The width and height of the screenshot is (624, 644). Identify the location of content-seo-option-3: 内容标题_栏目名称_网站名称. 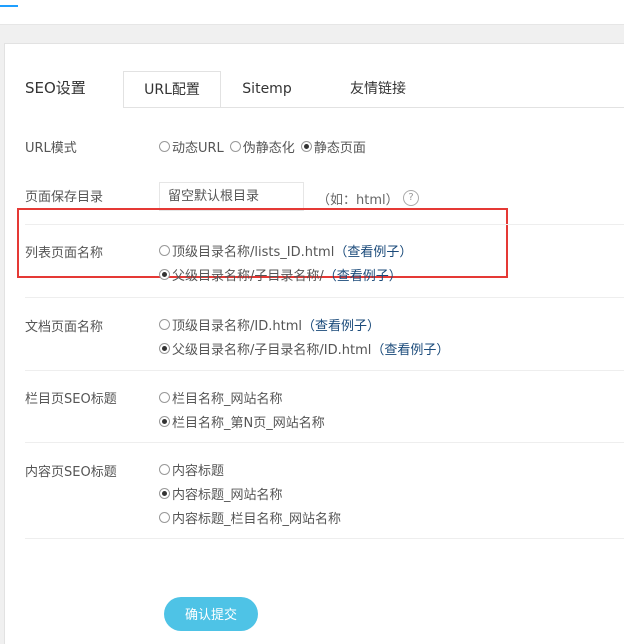
(250, 517).